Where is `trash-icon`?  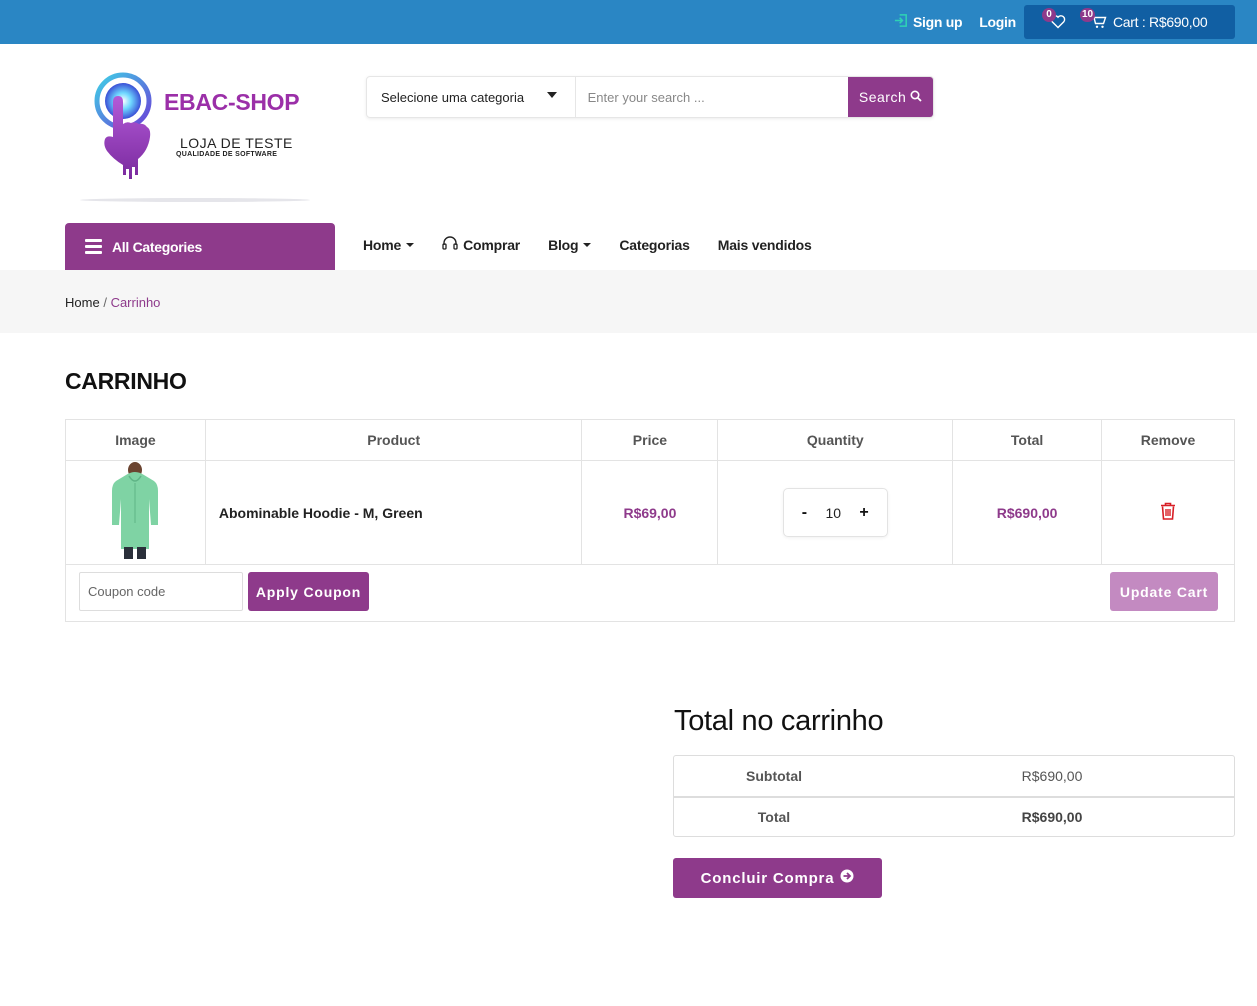 trash-icon is located at coordinates (1168, 512).